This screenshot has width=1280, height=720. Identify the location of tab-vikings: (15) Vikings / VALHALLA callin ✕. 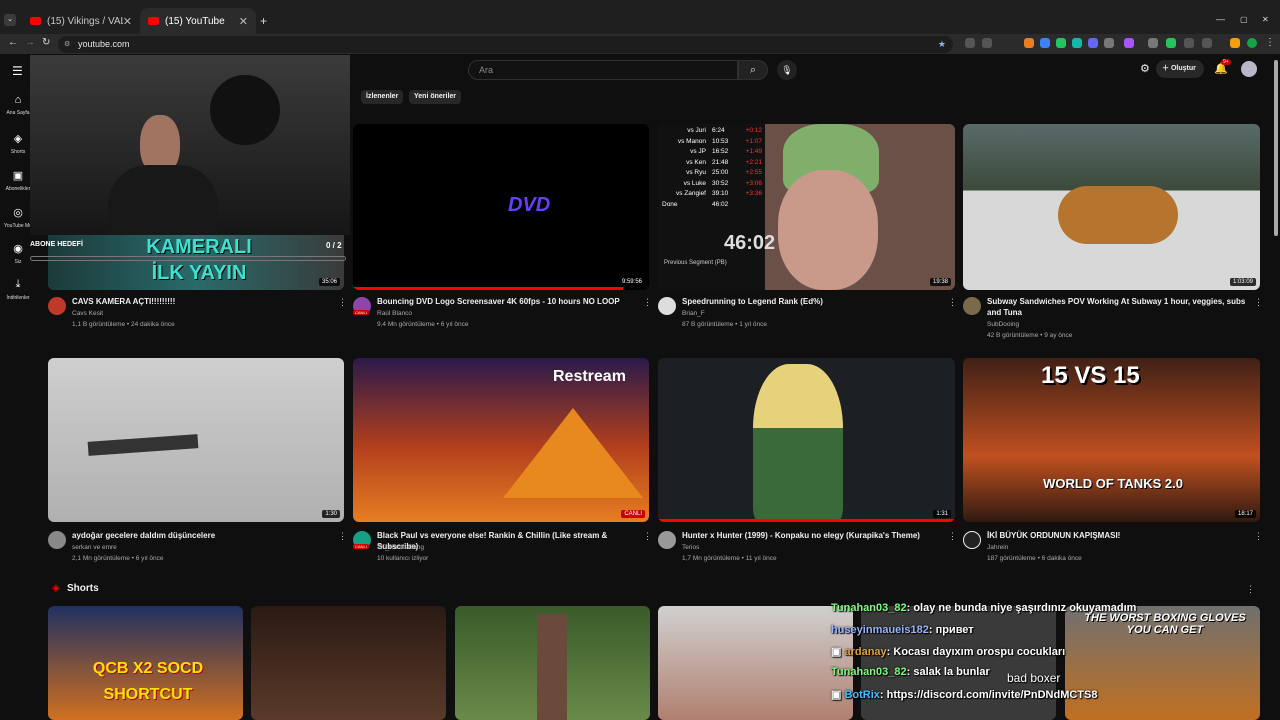
(81, 21).